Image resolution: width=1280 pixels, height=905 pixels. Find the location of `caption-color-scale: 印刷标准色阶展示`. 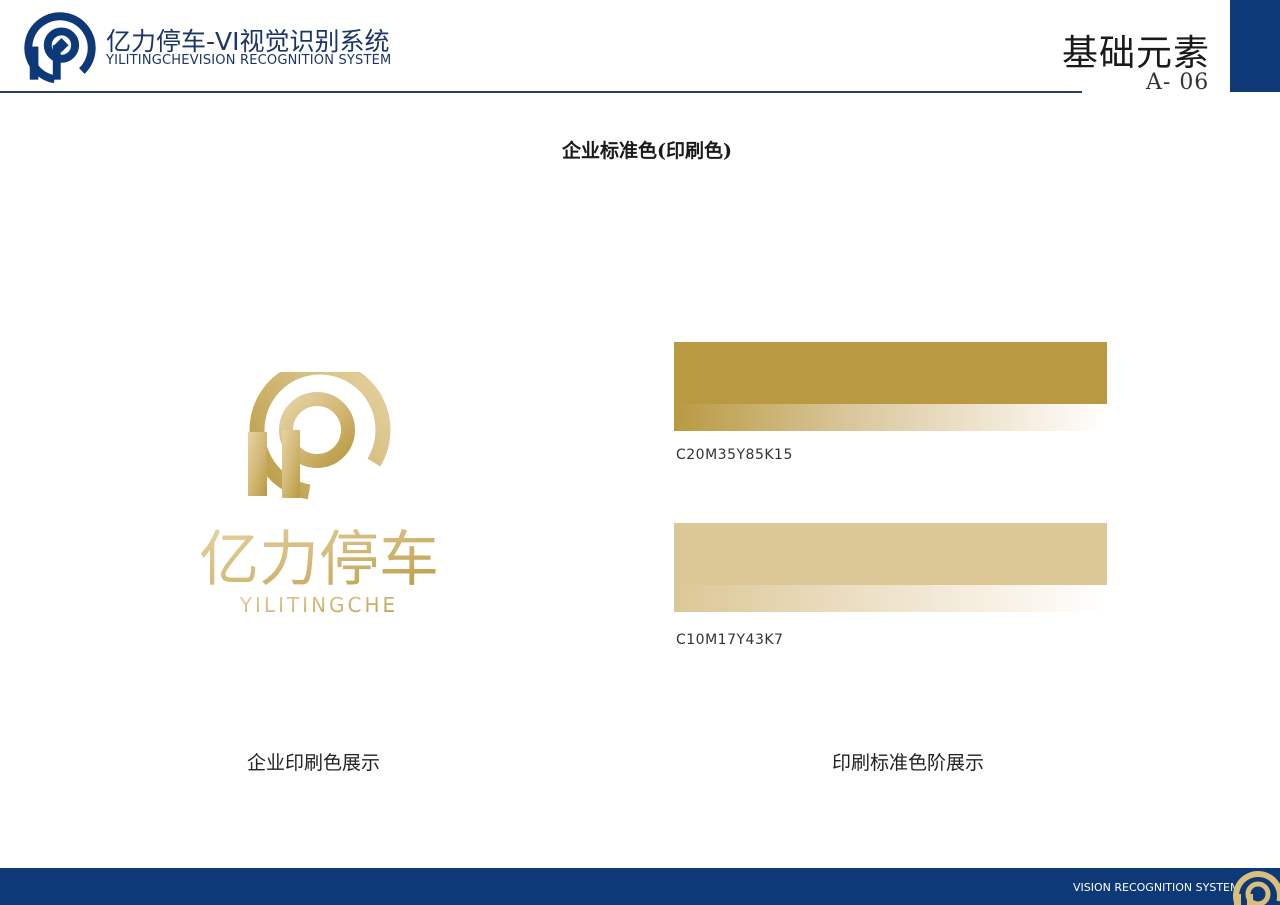

caption-color-scale: 印刷标准色阶展示 is located at coordinates (908, 763).